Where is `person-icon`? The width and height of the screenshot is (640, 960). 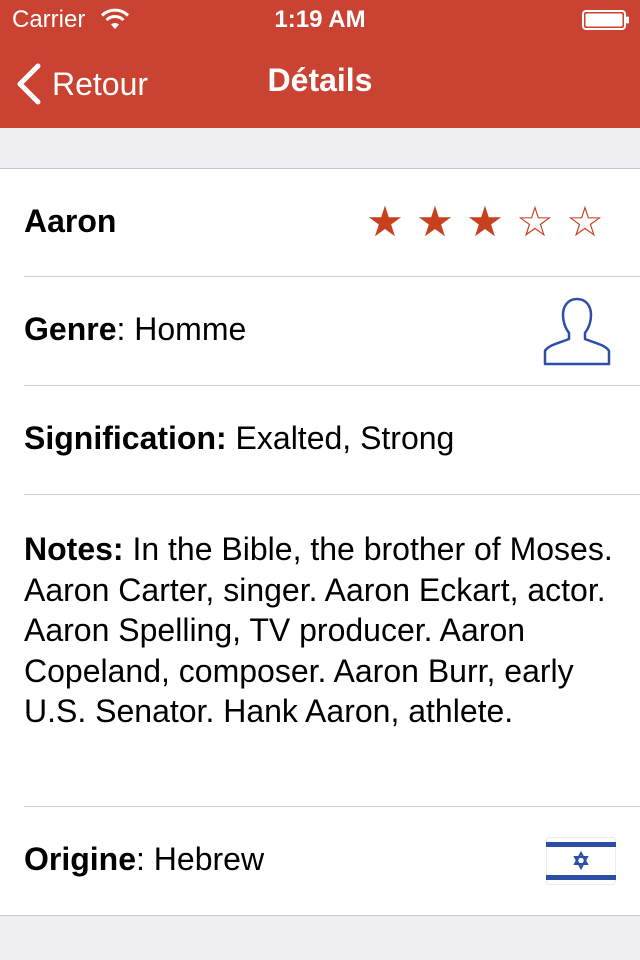
person-icon is located at coordinates (577, 331).